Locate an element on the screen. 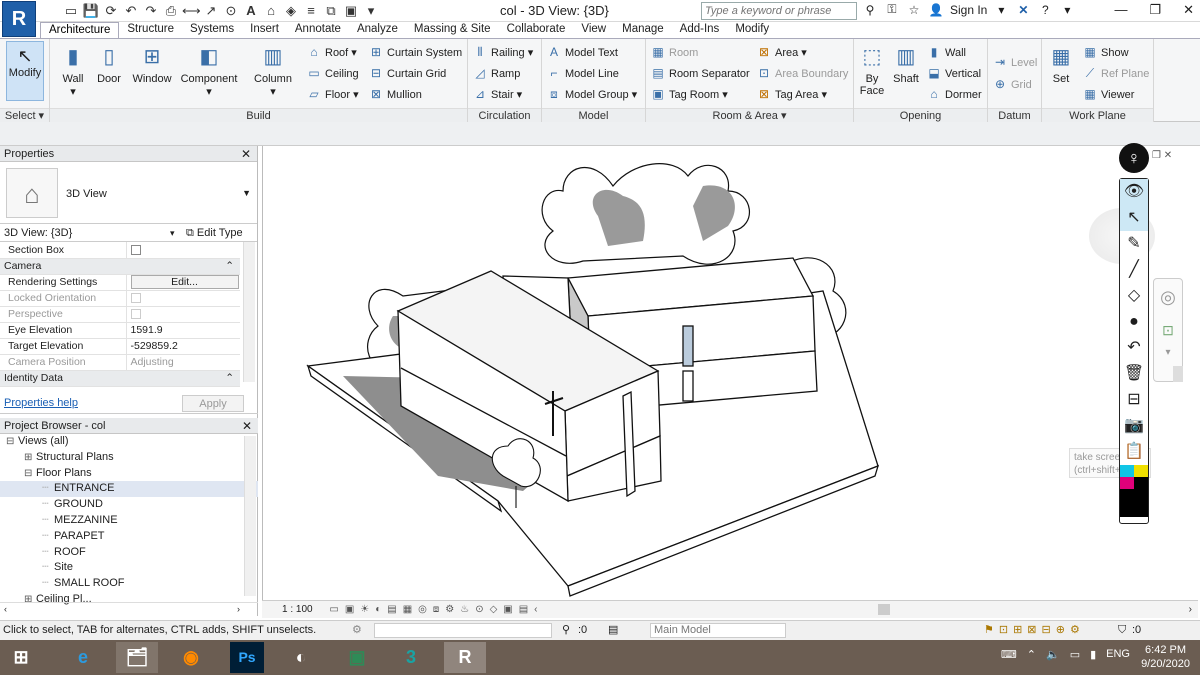 This screenshot has width=1200, height=675. dimension-icon: ↗ is located at coordinates (211, 11).